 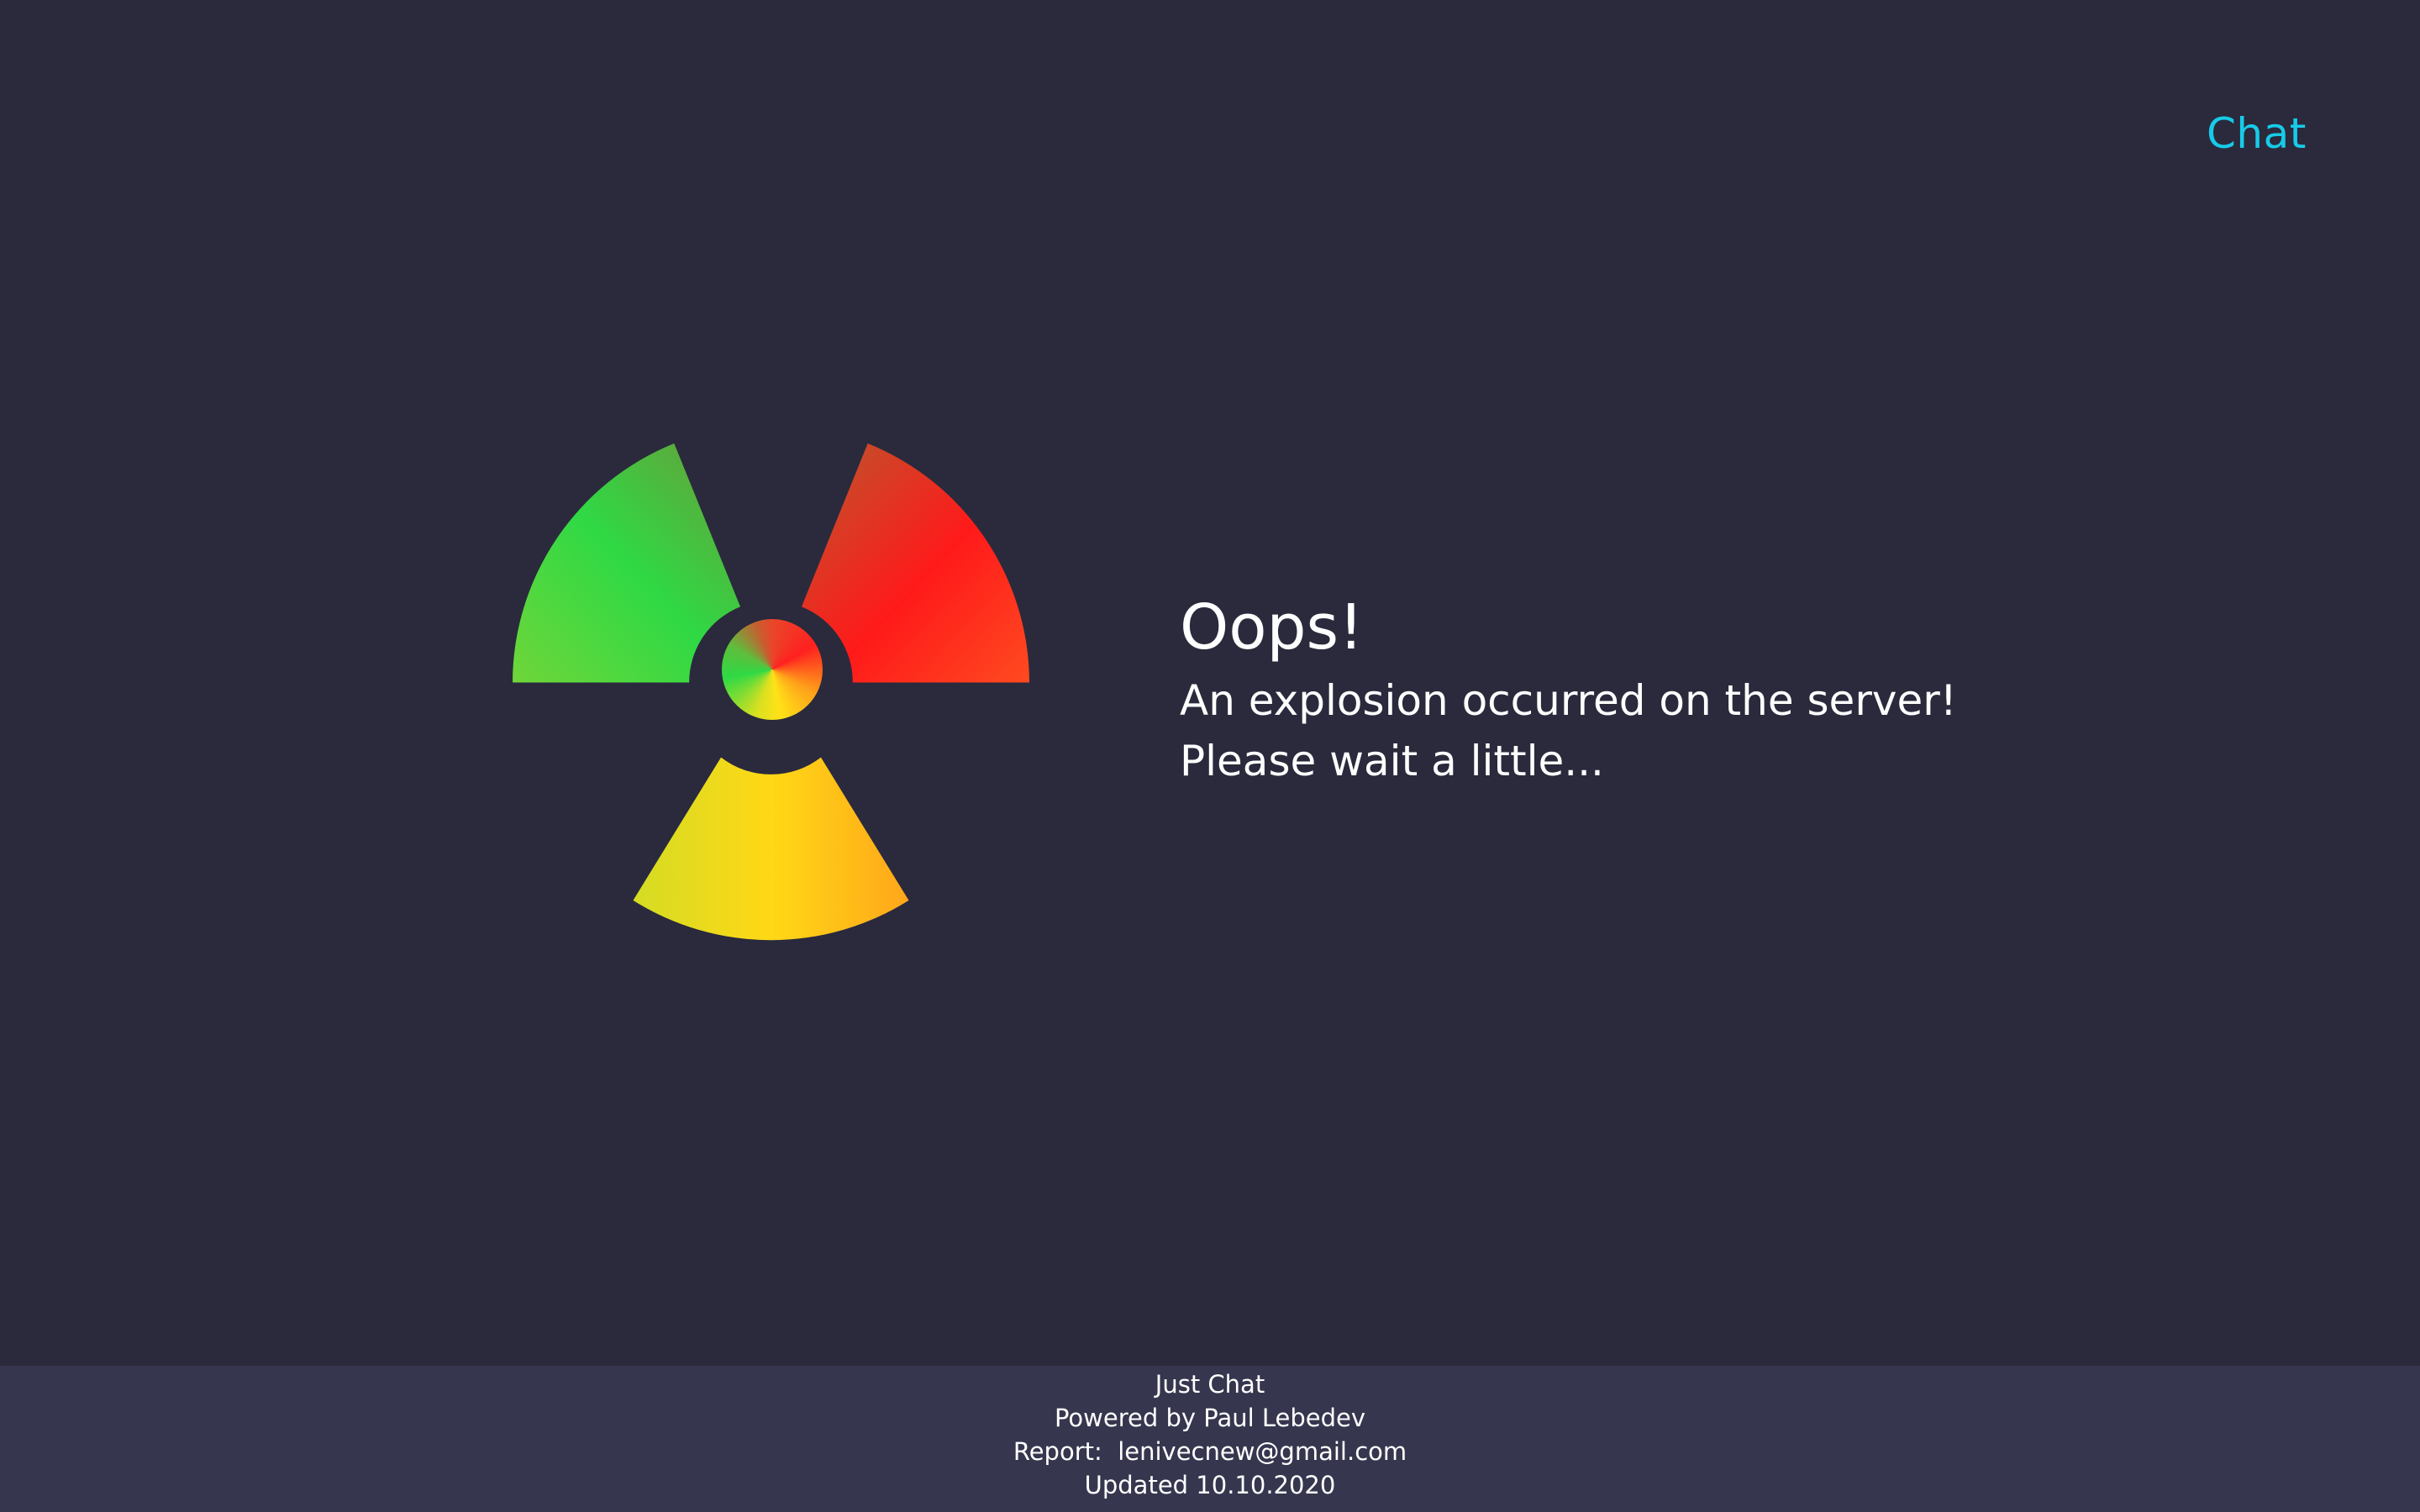 What do you see at coordinates (772, 669) in the screenshot?
I see `hazard-center-disc` at bounding box center [772, 669].